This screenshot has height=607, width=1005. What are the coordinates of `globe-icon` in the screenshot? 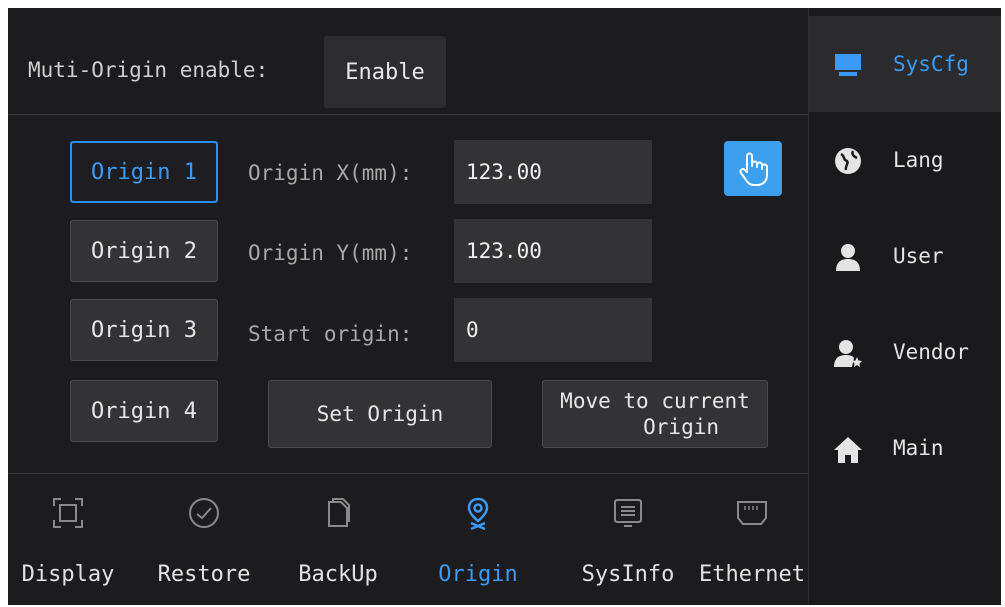 It's located at (848, 161).